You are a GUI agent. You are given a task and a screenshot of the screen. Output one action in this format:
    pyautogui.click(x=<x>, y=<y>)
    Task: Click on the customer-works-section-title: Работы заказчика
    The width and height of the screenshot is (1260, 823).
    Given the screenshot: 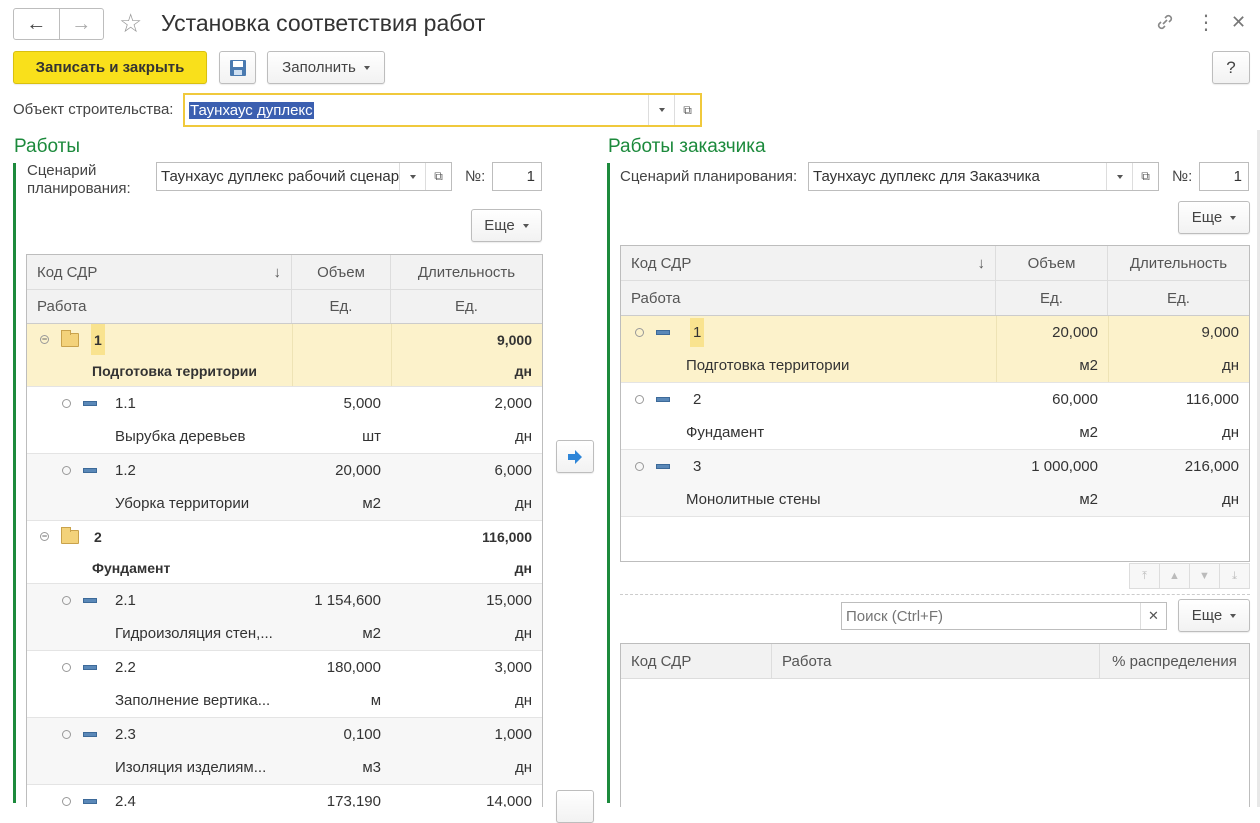 What is the action you would take?
    pyautogui.click(x=687, y=146)
    